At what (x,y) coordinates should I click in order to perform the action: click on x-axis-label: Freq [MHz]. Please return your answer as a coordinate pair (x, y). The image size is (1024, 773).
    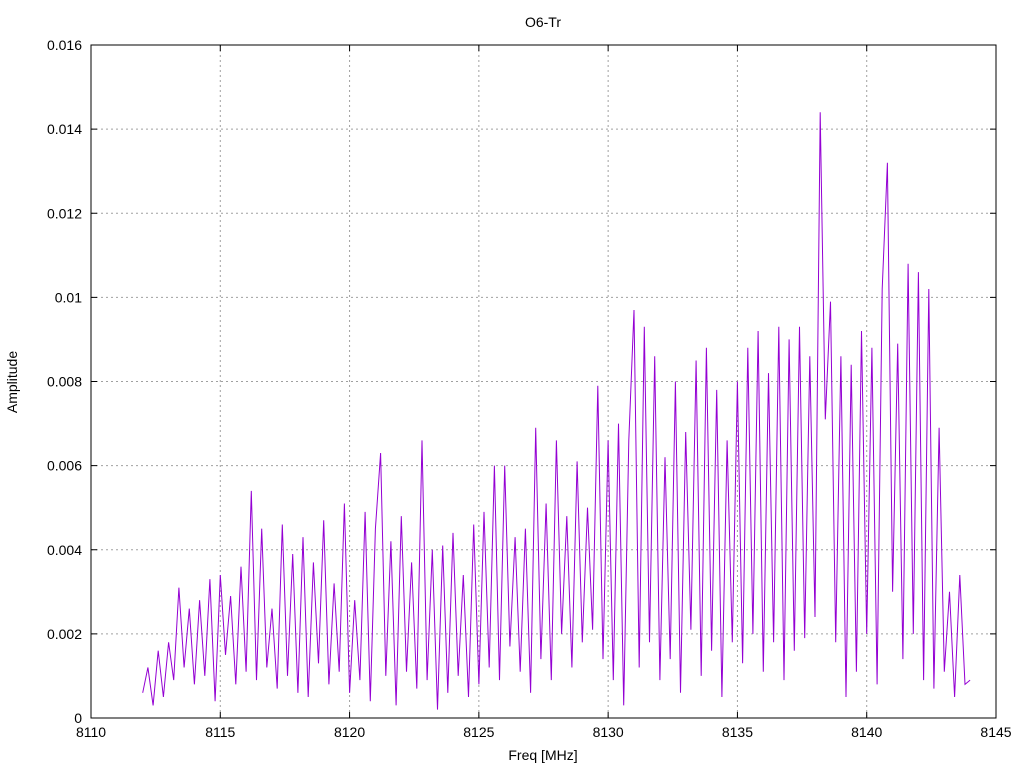
    Looking at the image, I should click on (542, 755).